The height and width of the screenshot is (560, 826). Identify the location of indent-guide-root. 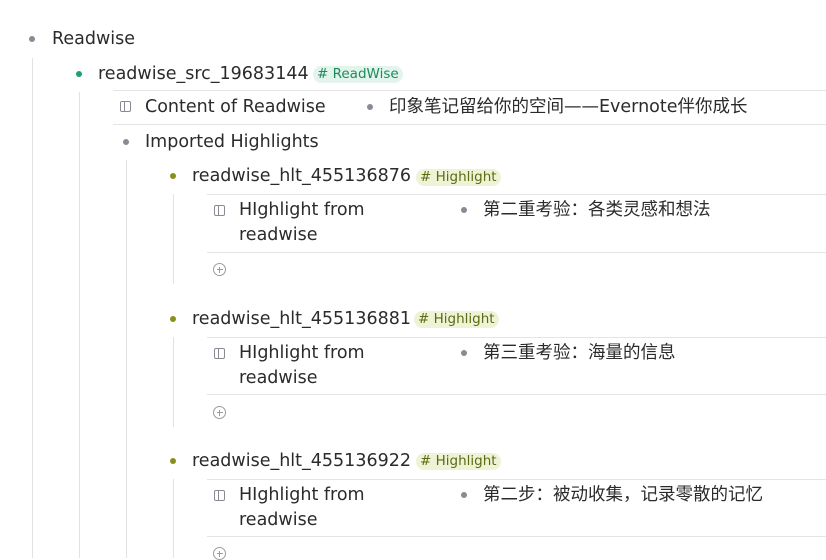
(32, 308).